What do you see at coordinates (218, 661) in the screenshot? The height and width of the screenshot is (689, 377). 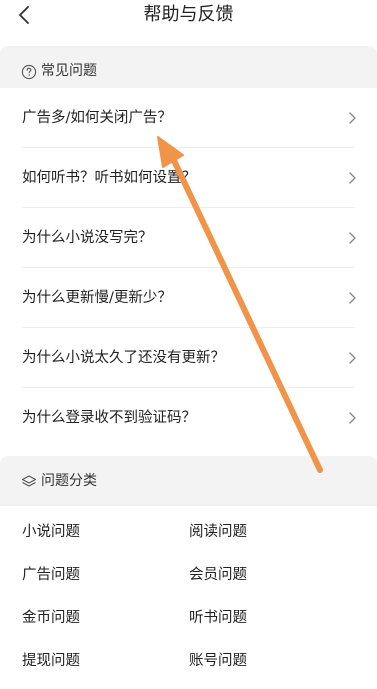 I see `category-item: 账号问题` at bounding box center [218, 661].